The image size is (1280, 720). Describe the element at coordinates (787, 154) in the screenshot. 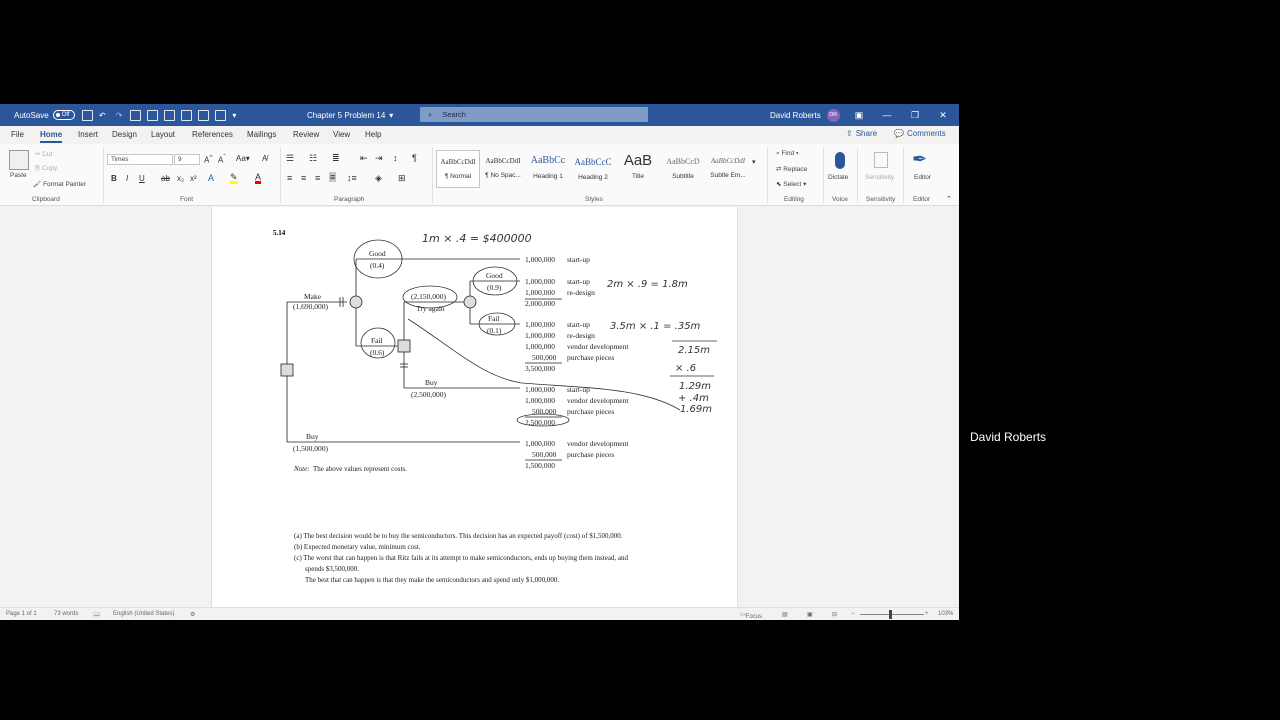

I see `find-button: ⌕ Find ▾` at that location.